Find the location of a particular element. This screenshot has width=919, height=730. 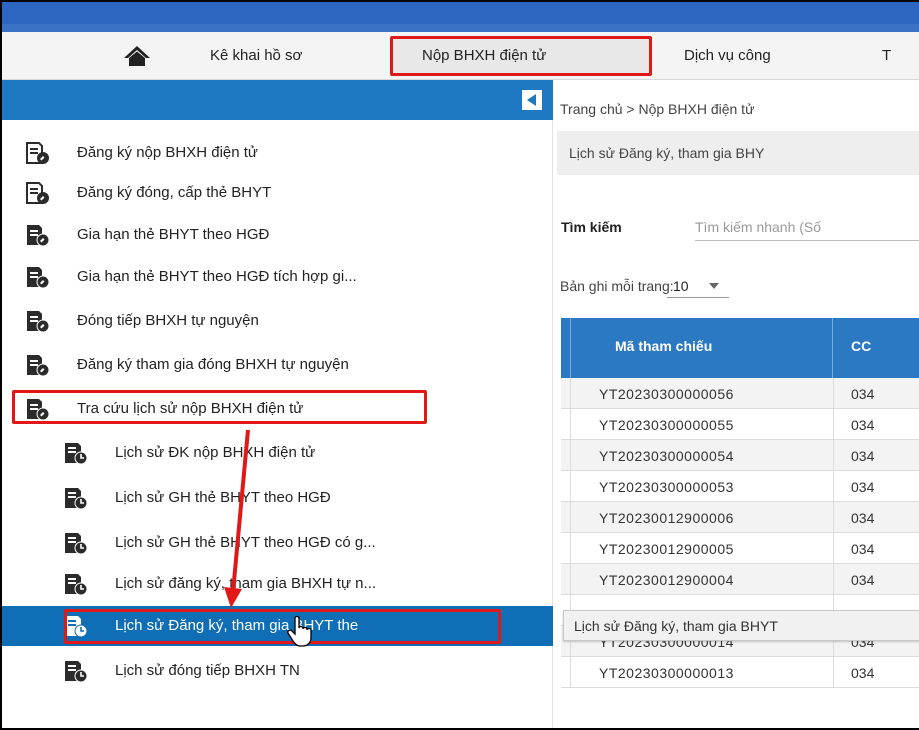

sidebar-item-label: Đóng tiếp BHXH tự nguyện is located at coordinates (168, 320).